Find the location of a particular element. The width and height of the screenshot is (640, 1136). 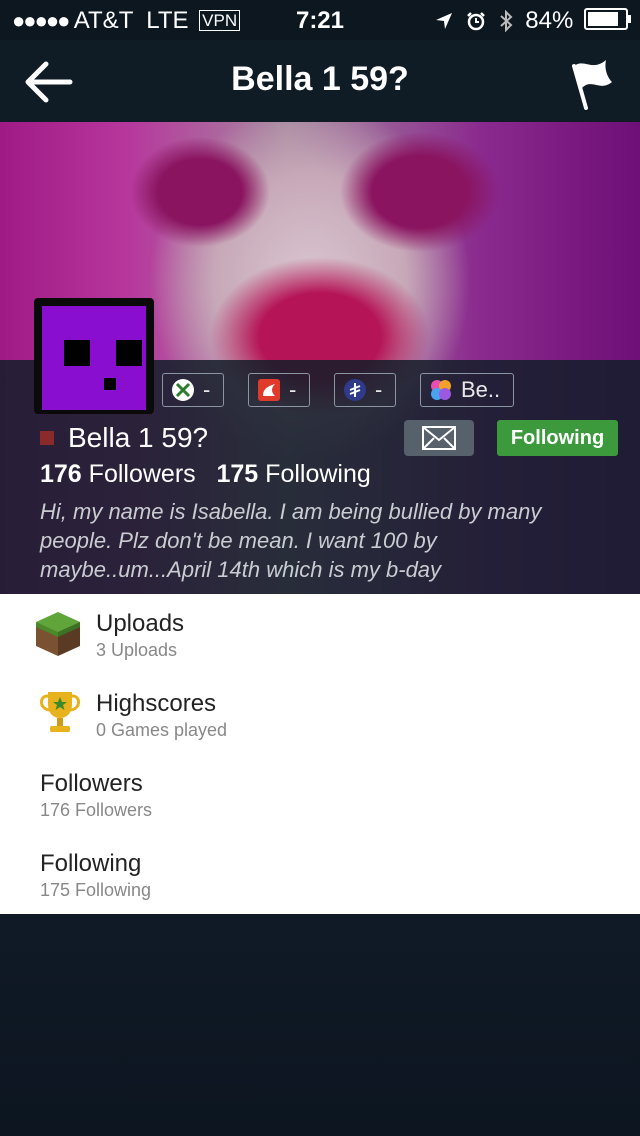

following-button: Following is located at coordinates (557, 438).